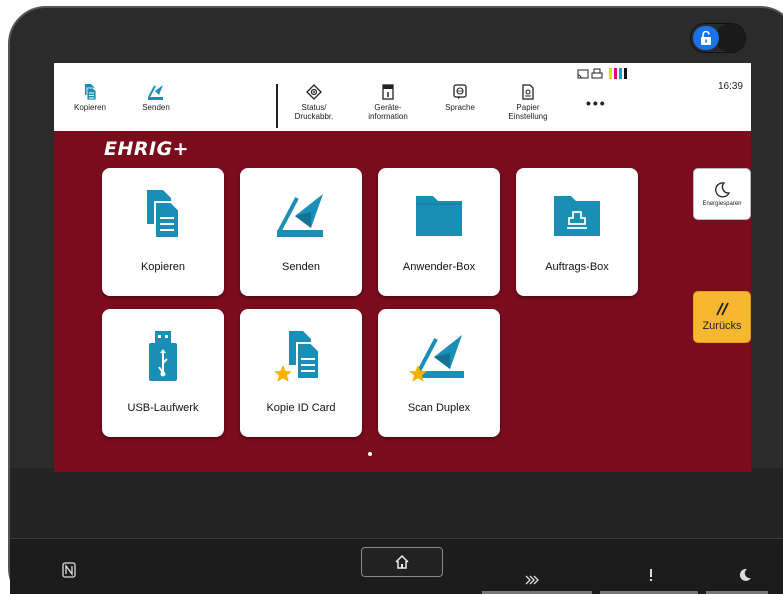 This screenshot has height=594, width=783. What do you see at coordinates (301, 408) in the screenshot?
I see `tile-label: Kopie ID Card` at bounding box center [301, 408].